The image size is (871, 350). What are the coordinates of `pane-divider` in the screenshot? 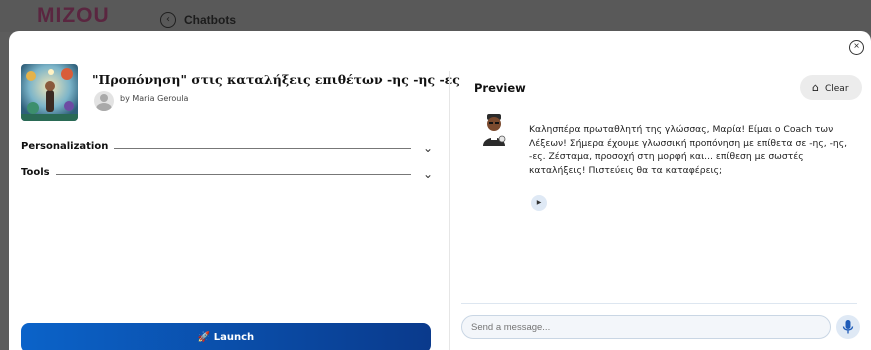 It's located at (449, 210).